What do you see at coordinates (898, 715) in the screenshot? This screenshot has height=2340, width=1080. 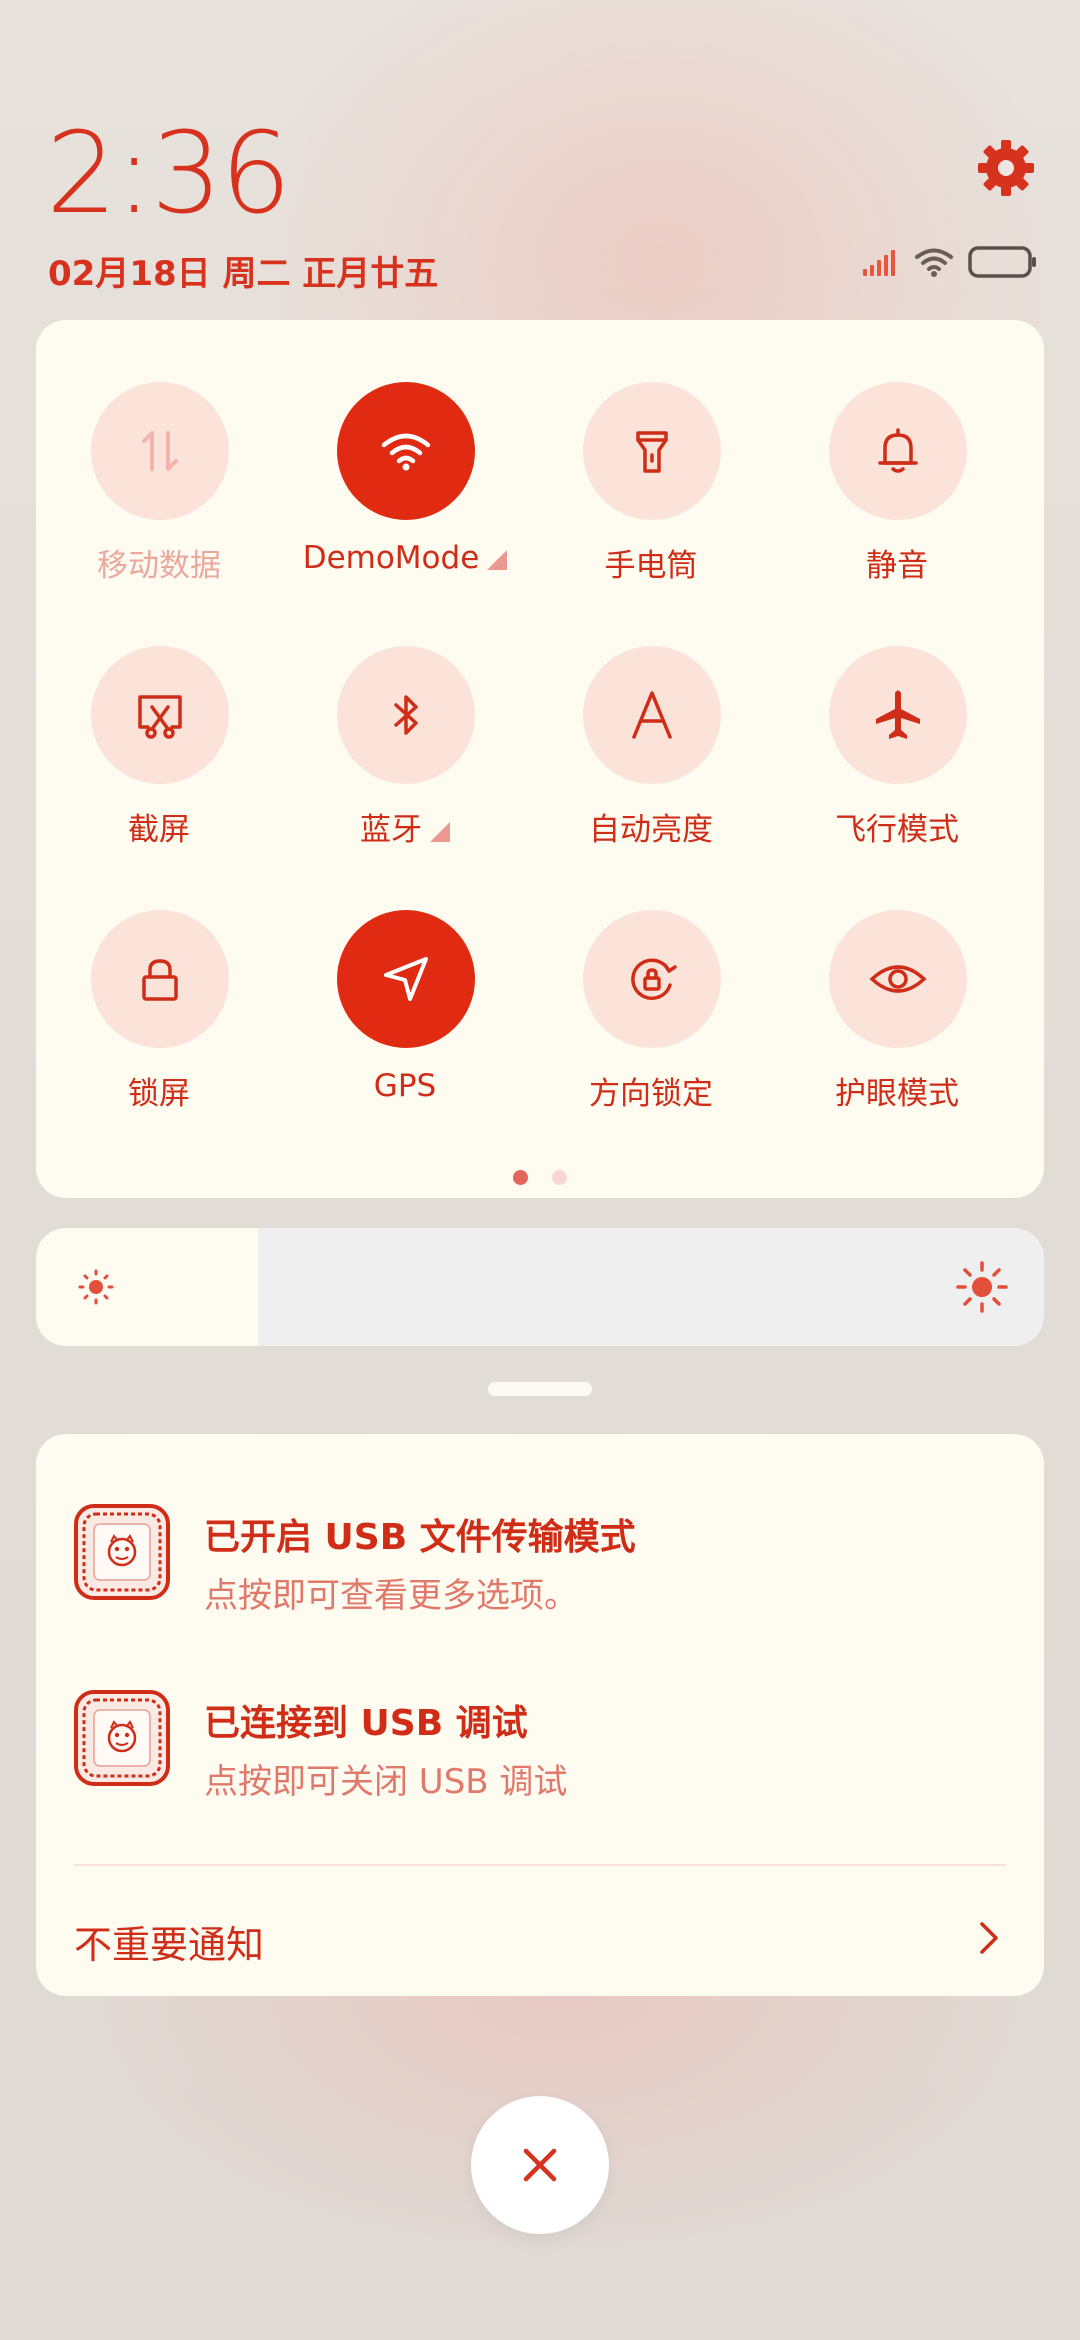 I see `airplane-icon` at bounding box center [898, 715].